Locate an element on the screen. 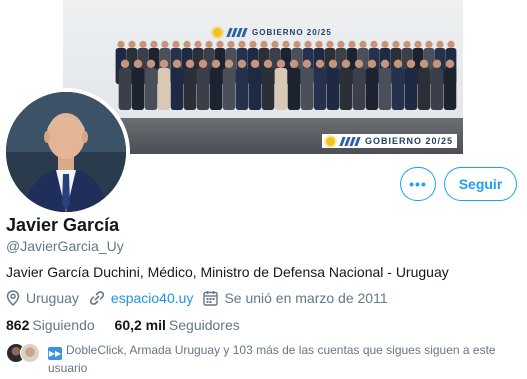  location-item: Uruguay is located at coordinates (42, 298).